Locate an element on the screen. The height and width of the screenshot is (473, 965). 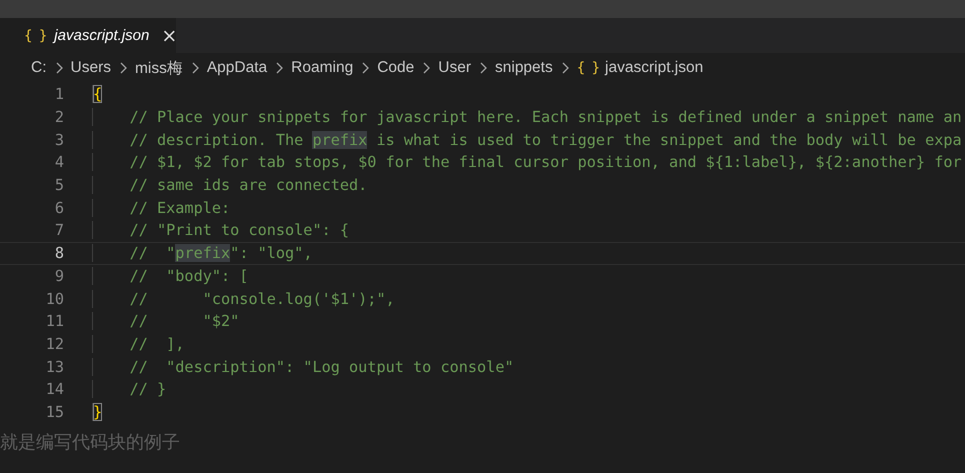
breadcrumb-item: AppData is located at coordinates (237, 68).